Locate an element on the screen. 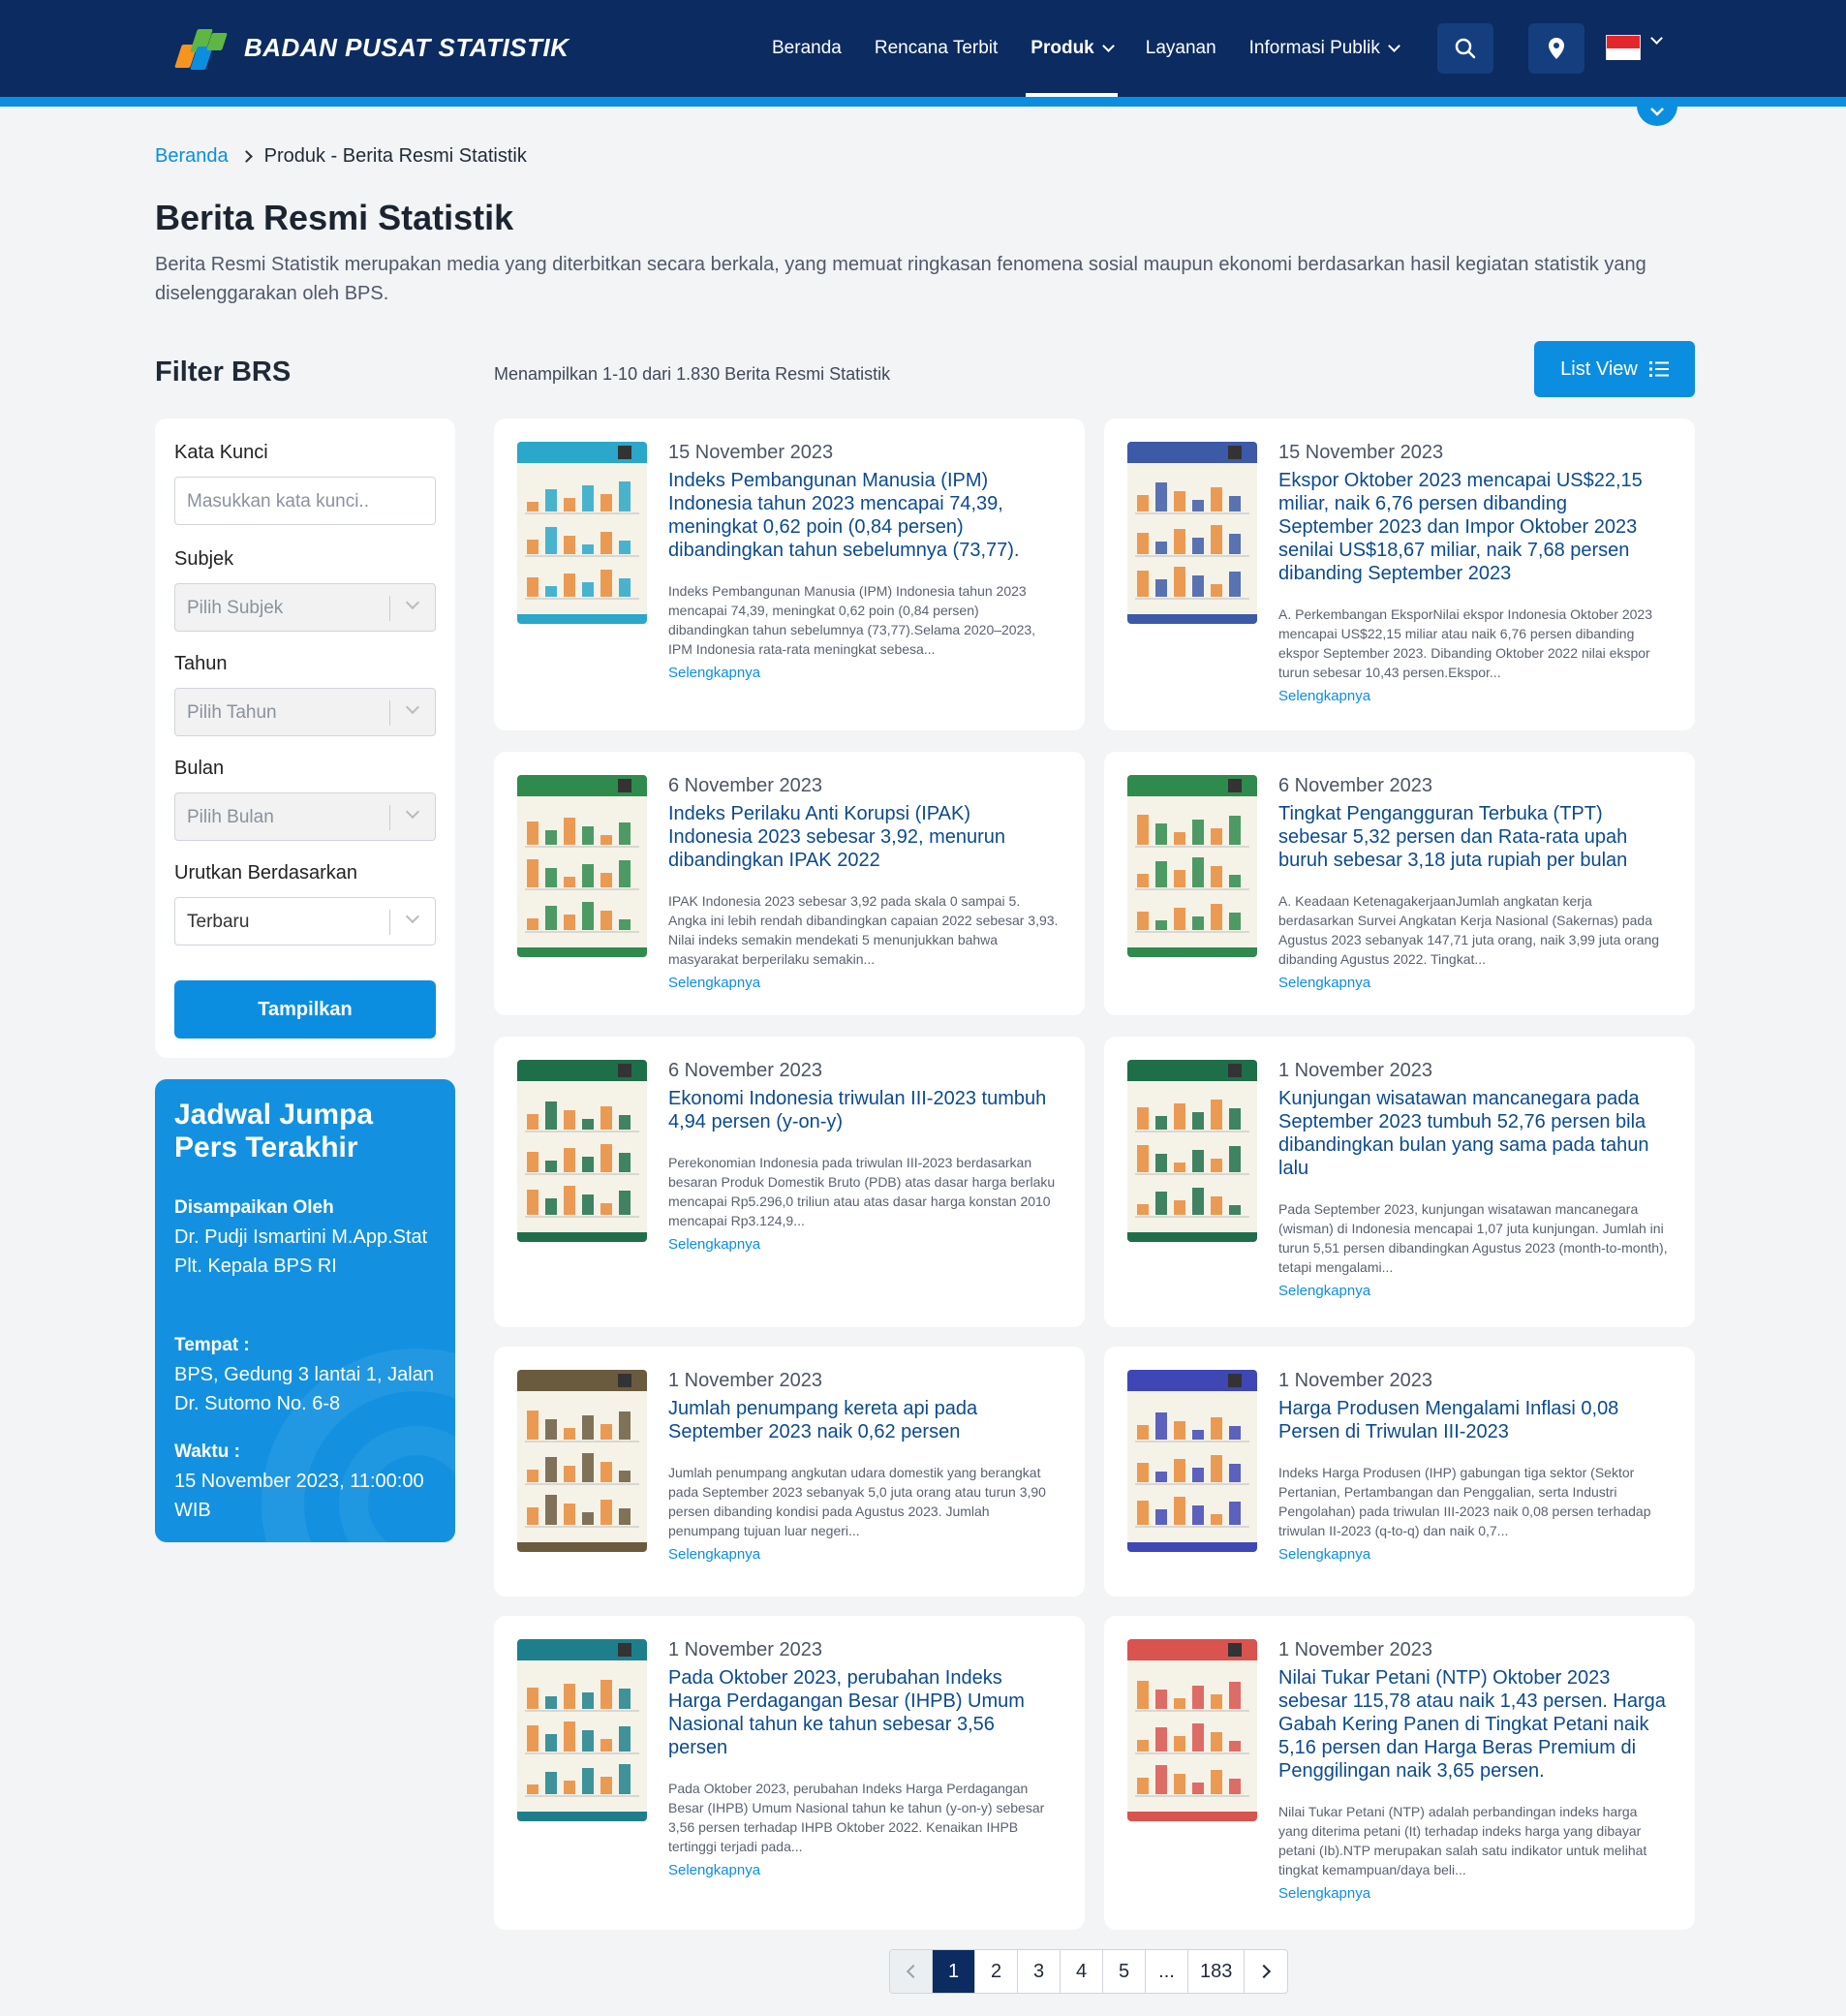 The width and height of the screenshot is (1846, 2016). nav-informasi-publik-label: Informasi Publik is located at coordinates (1314, 48).